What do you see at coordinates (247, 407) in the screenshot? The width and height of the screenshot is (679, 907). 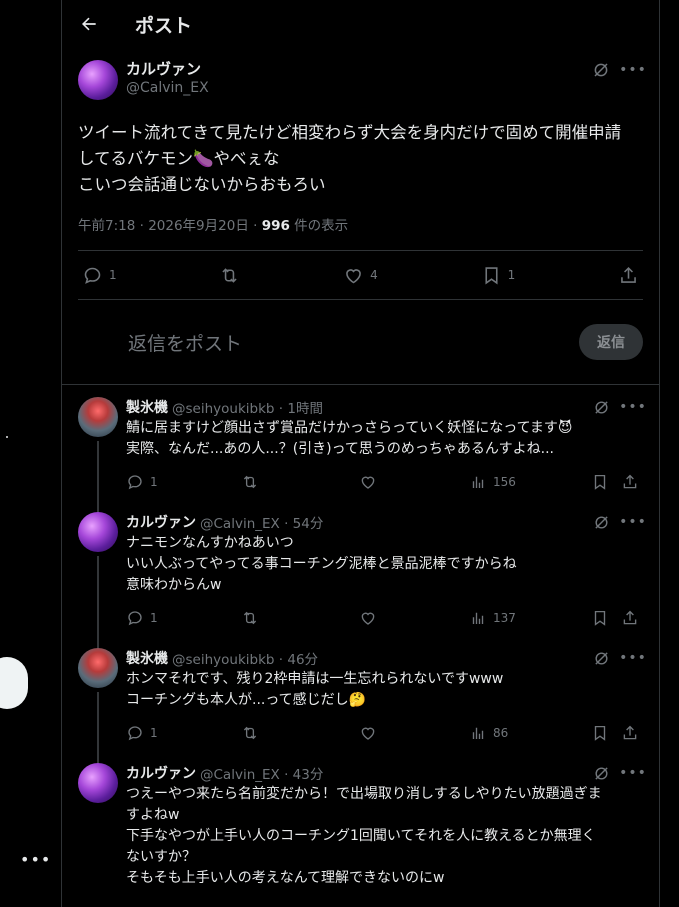 I see `reply-handle-time: @seihyoukibkb · 1時間` at bounding box center [247, 407].